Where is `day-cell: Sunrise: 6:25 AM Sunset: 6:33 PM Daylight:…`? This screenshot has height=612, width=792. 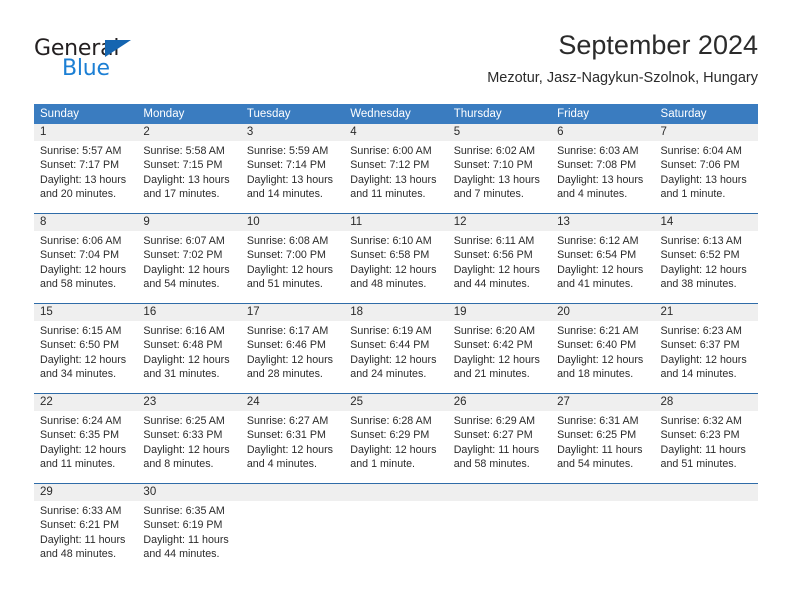
day-cell: Sunrise: 6:25 AM Sunset: 6:33 PM Daylight:… is located at coordinates (188, 446).